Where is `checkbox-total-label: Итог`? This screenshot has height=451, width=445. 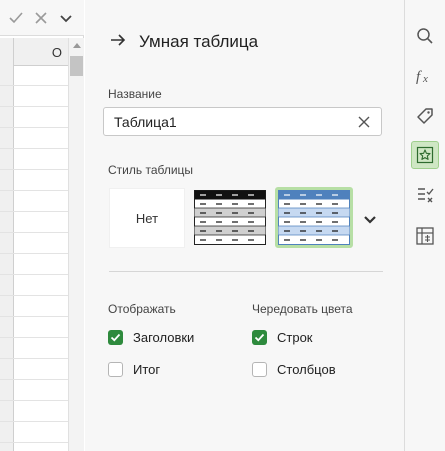
checkbox-total-label: Итог is located at coordinates (147, 369).